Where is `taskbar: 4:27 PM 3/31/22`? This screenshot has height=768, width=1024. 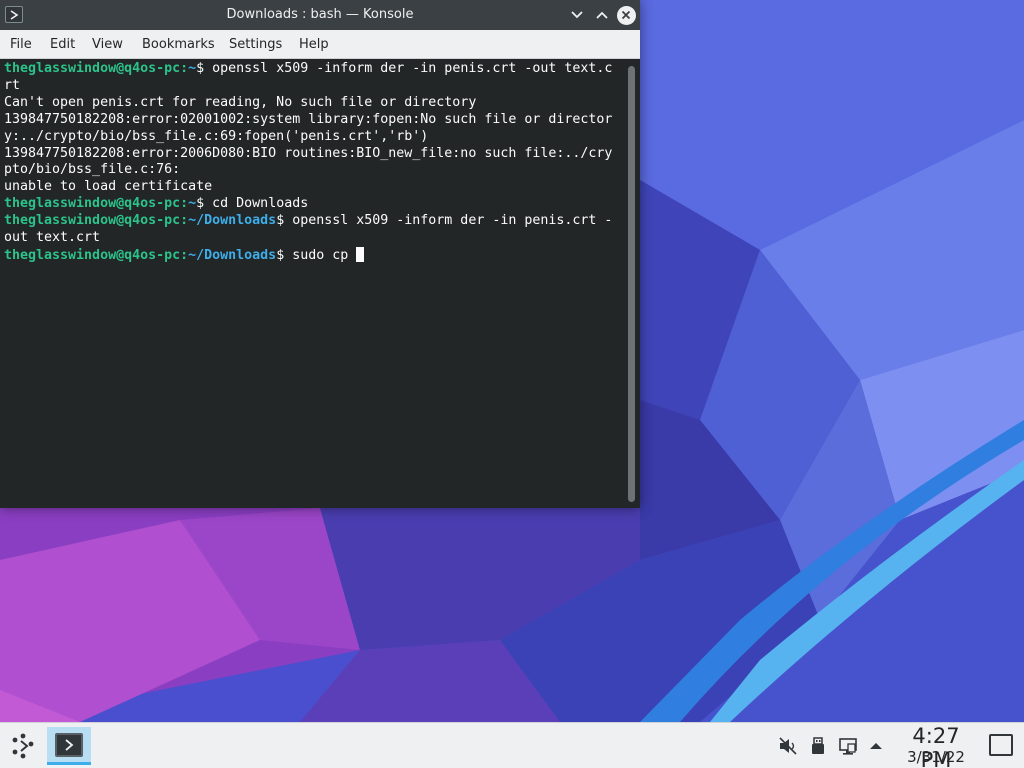
taskbar: 4:27 PM 3/31/22 is located at coordinates (512, 745).